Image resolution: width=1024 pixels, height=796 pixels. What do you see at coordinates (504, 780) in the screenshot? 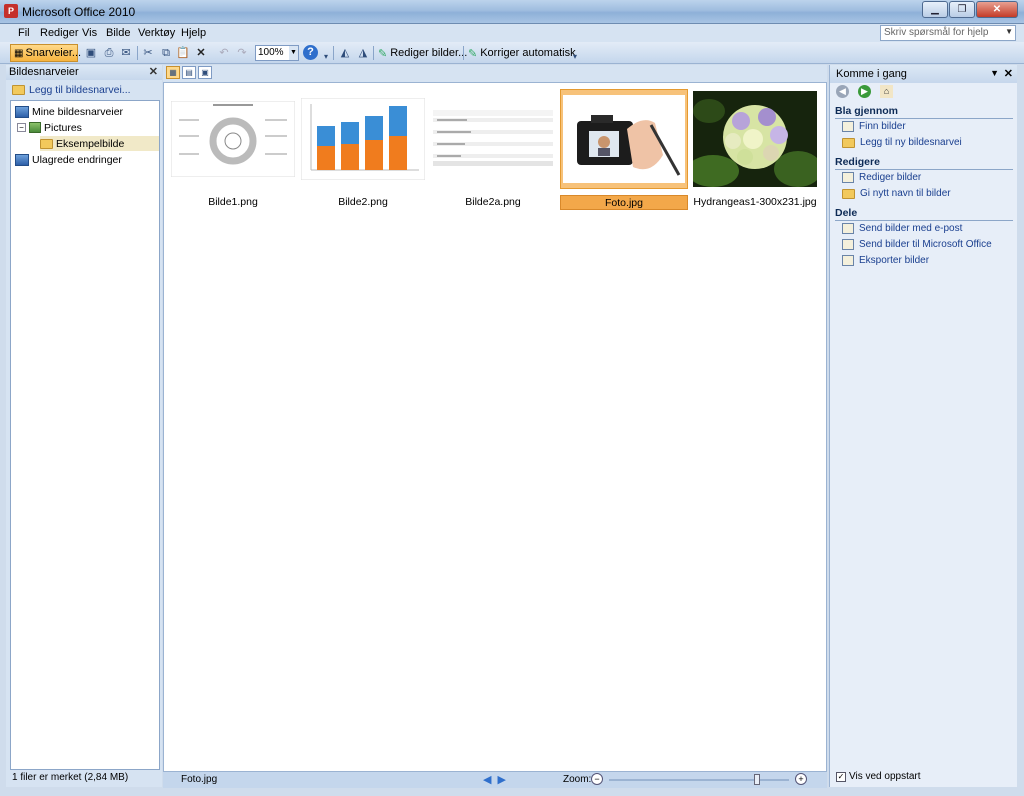
I see `next-icon: ▶` at bounding box center [504, 780].